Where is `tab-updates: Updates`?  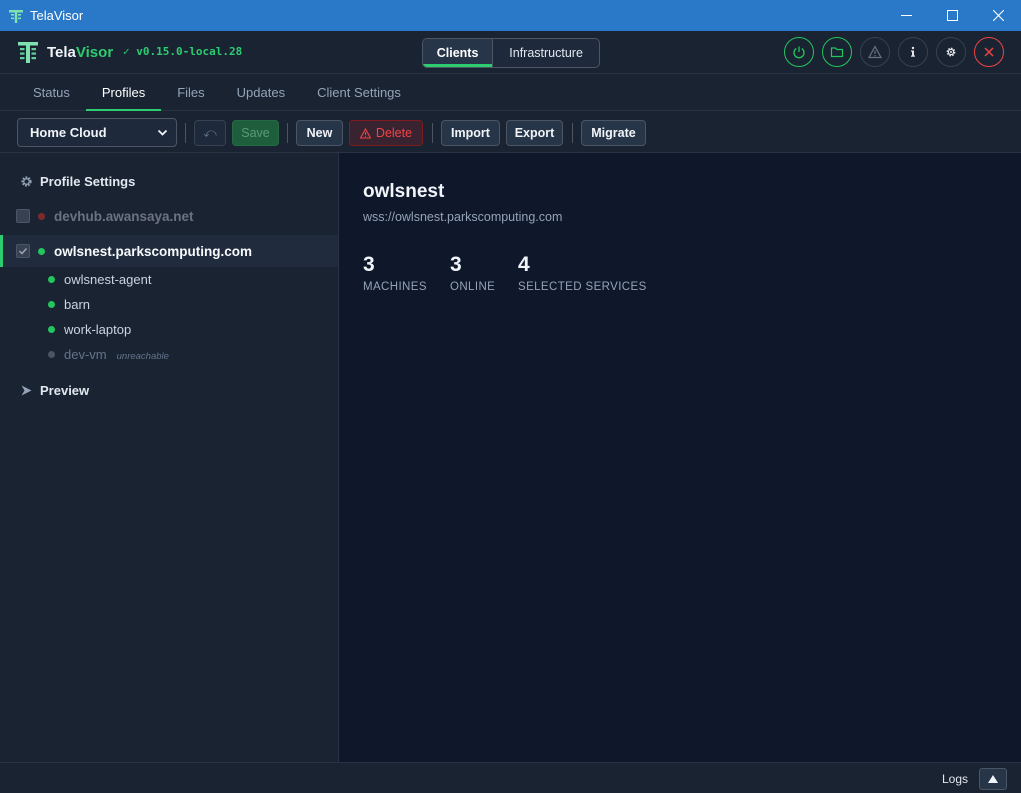
tab-updates: Updates is located at coordinates (261, 92).